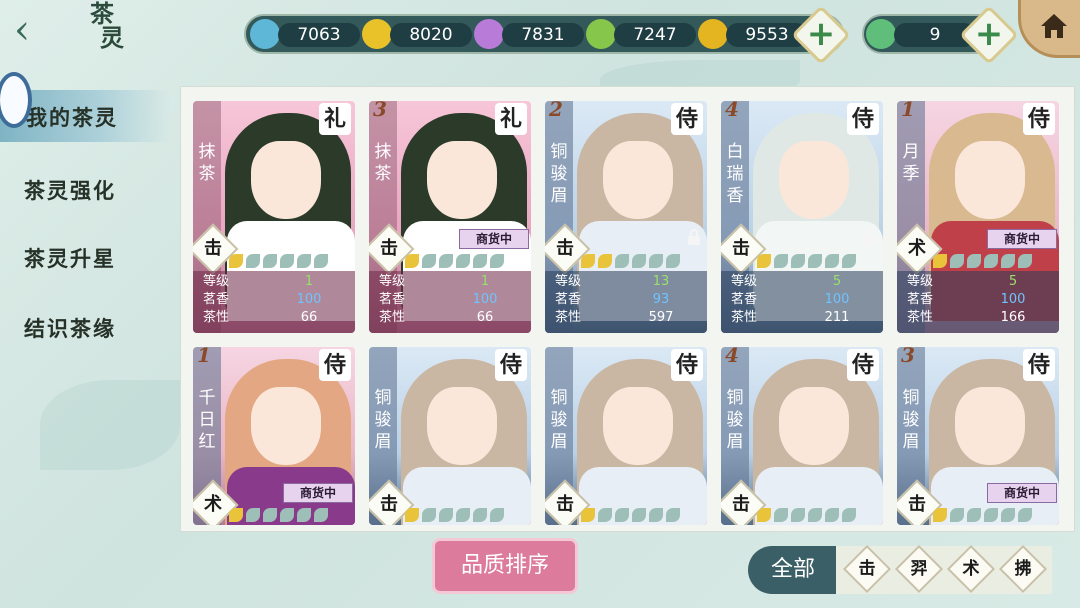 The height and width of the screenshot is (608, 1080). Describe the element at coordinates (793, 570) in the screenshot. I see `filter-all-button: 全部` at that location.